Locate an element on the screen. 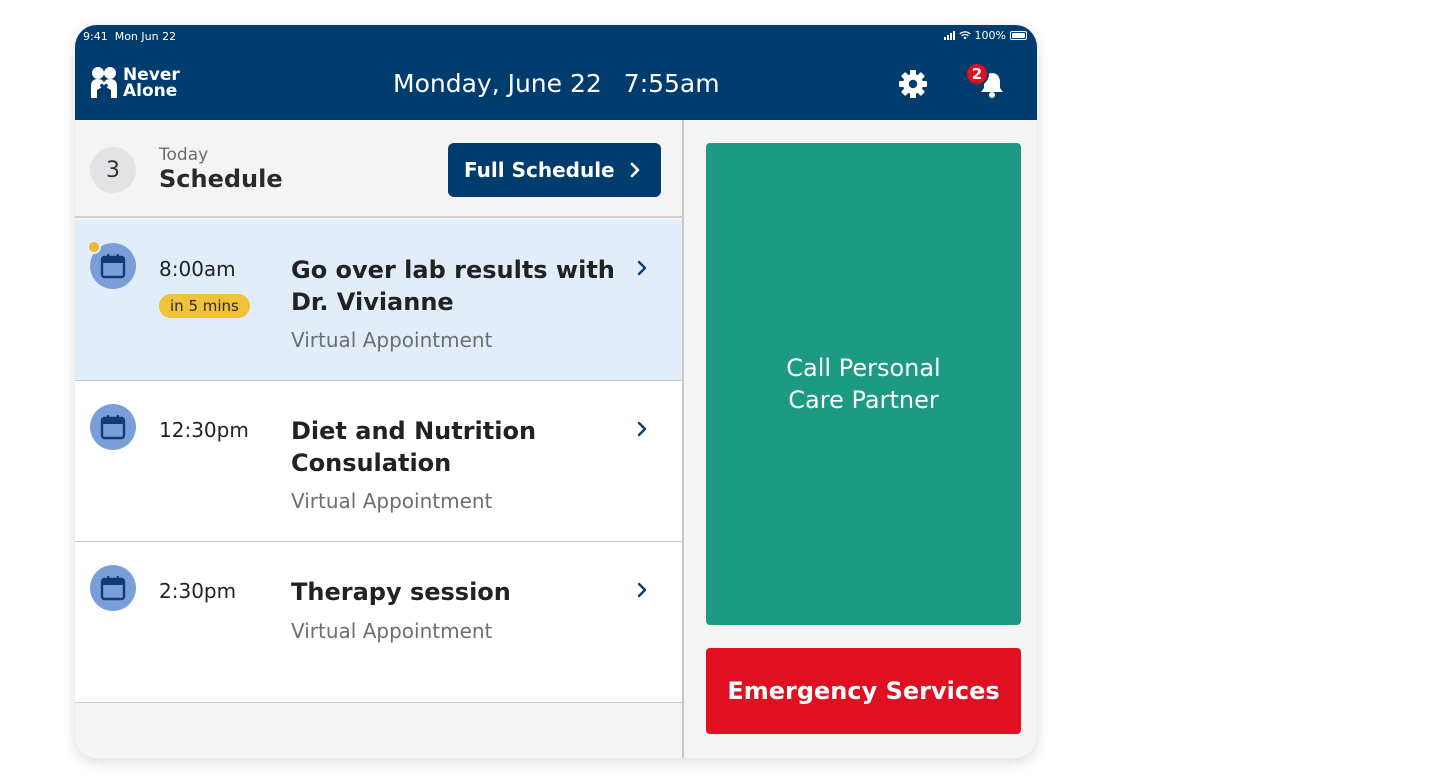 The height and width of the screenshot is (784, 1440). appointment-title: Diet and Nutrition Consulation is located at coordinates (414, 447).